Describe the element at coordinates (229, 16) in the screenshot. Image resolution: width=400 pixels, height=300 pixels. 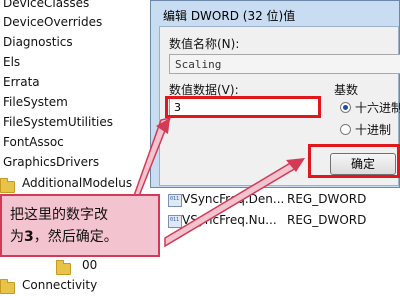
I see `dialog-title: 编辑 DWORD (32 位)值` at that location.